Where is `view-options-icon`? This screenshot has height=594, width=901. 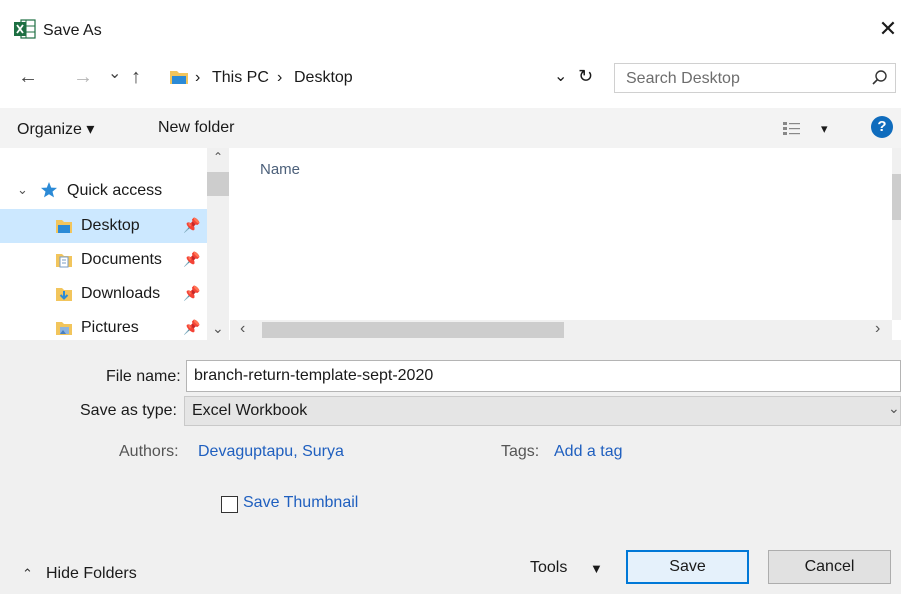 view-options-icon is located at coordinates (792, 128).